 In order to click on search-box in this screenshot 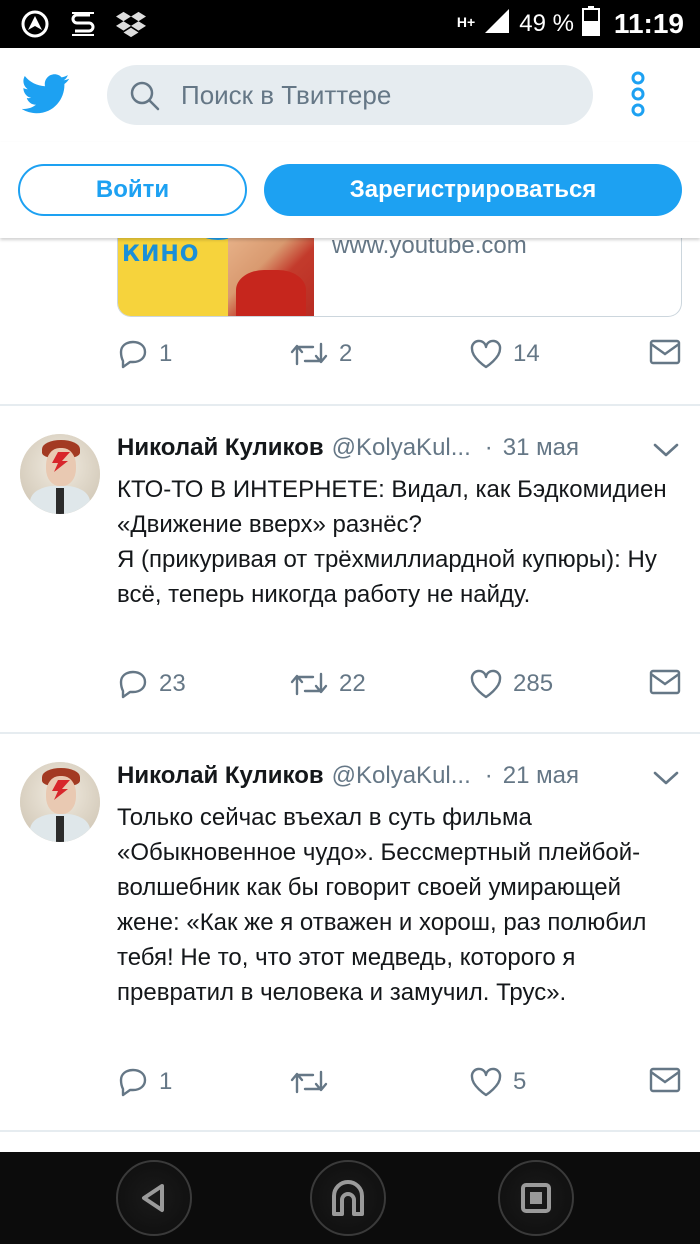, I will do `click(350, 95)`.